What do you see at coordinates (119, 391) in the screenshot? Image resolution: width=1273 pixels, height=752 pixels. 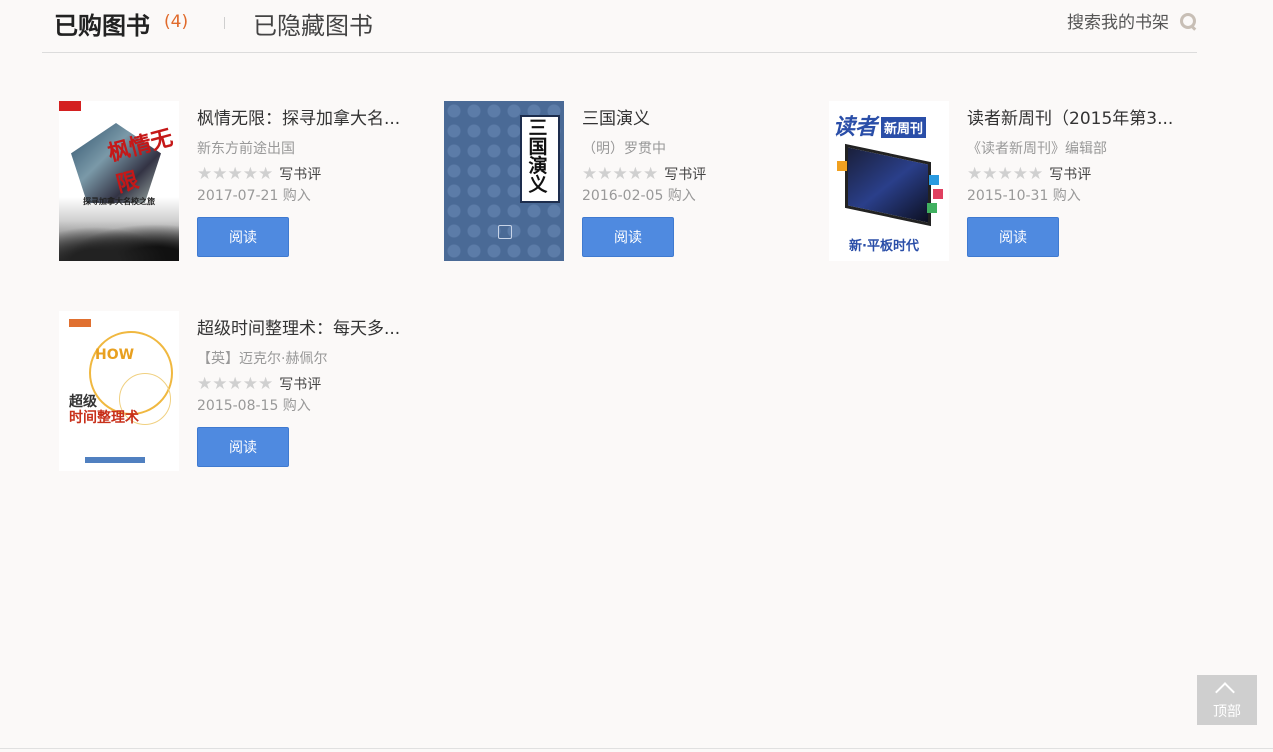 I see `book-cover: HOW 超级 时间整理术` at bounding box center [119, 391].